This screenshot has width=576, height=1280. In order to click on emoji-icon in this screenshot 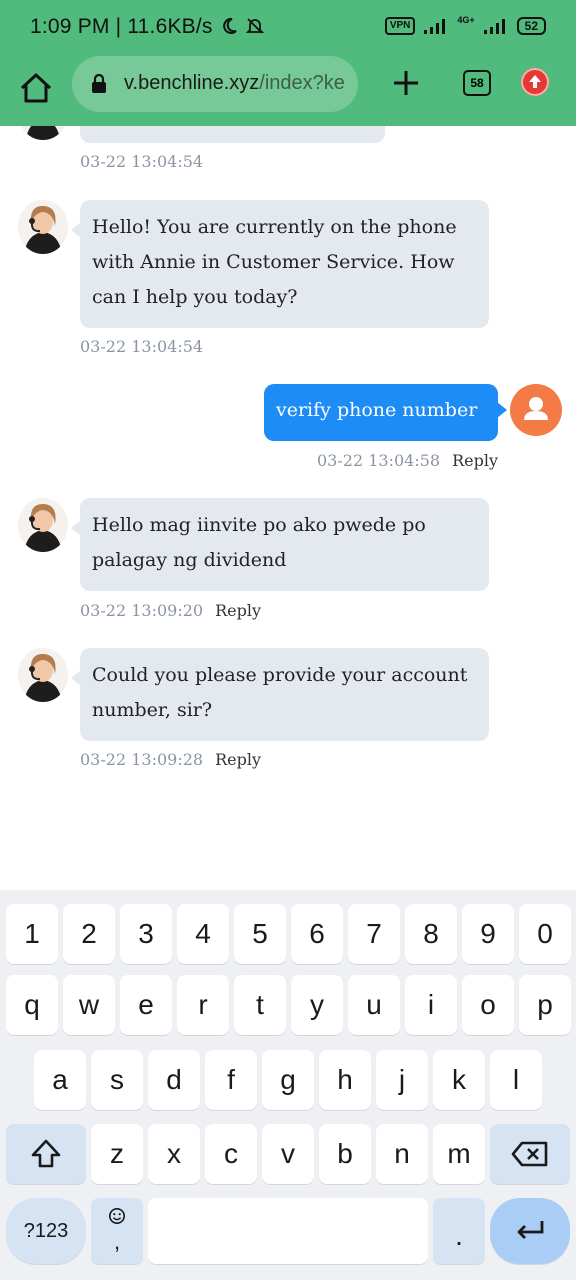, I will do `click(117, 1216)`.